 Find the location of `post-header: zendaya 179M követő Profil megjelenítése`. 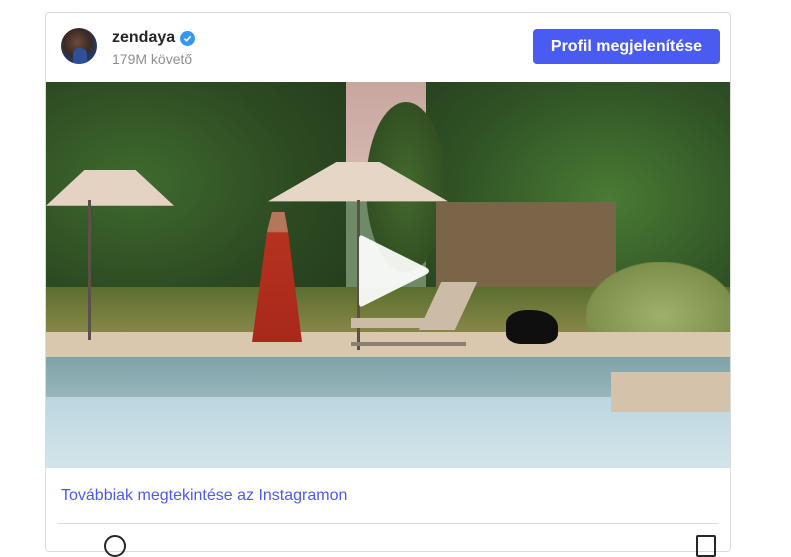

post-header: zendaya 179M követő Profil megjelenítése is located at coordinates (388, 47).